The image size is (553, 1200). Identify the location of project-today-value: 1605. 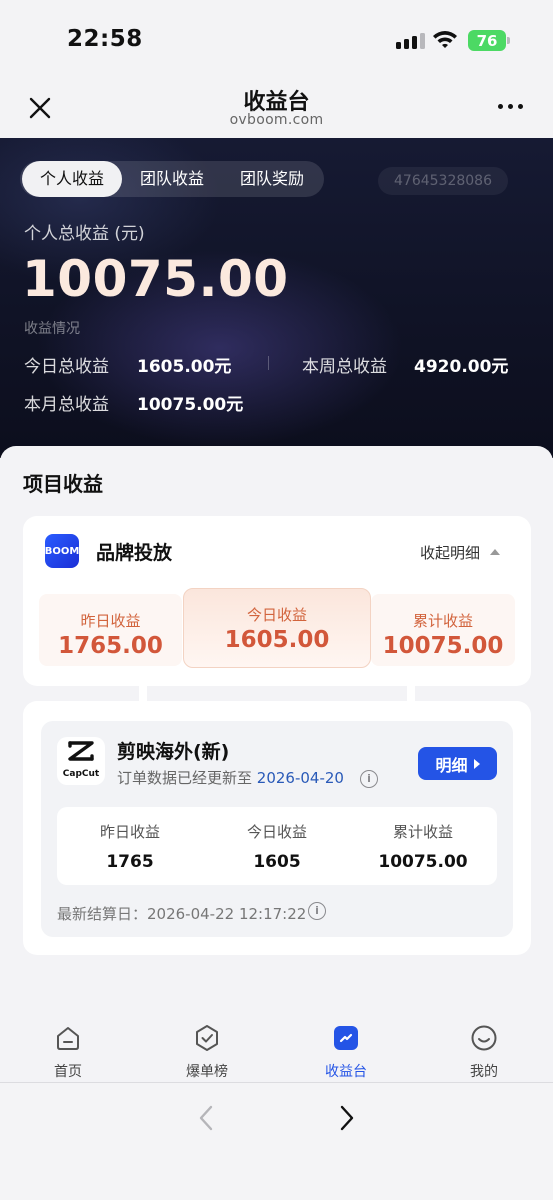
(277, 862).